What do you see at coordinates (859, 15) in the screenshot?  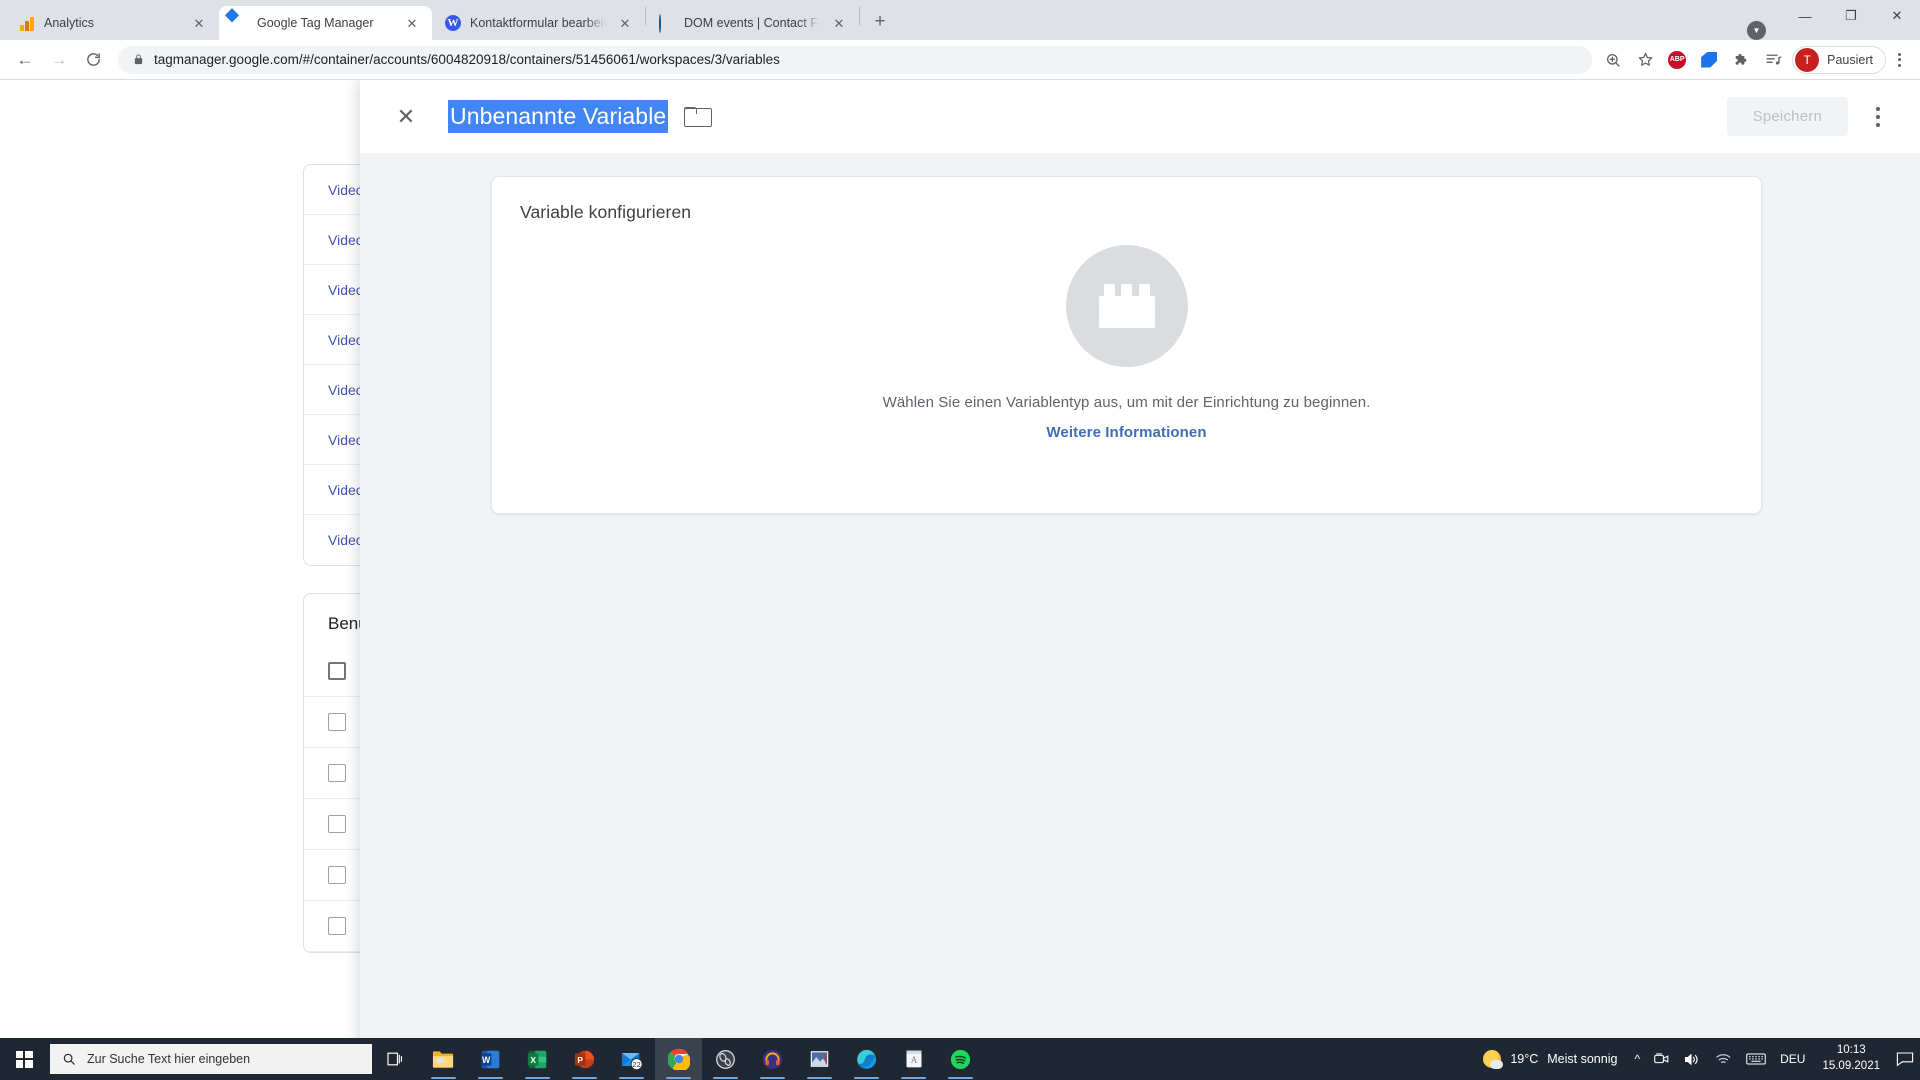 I see `tab-separator` at bounding box center [859, 15].